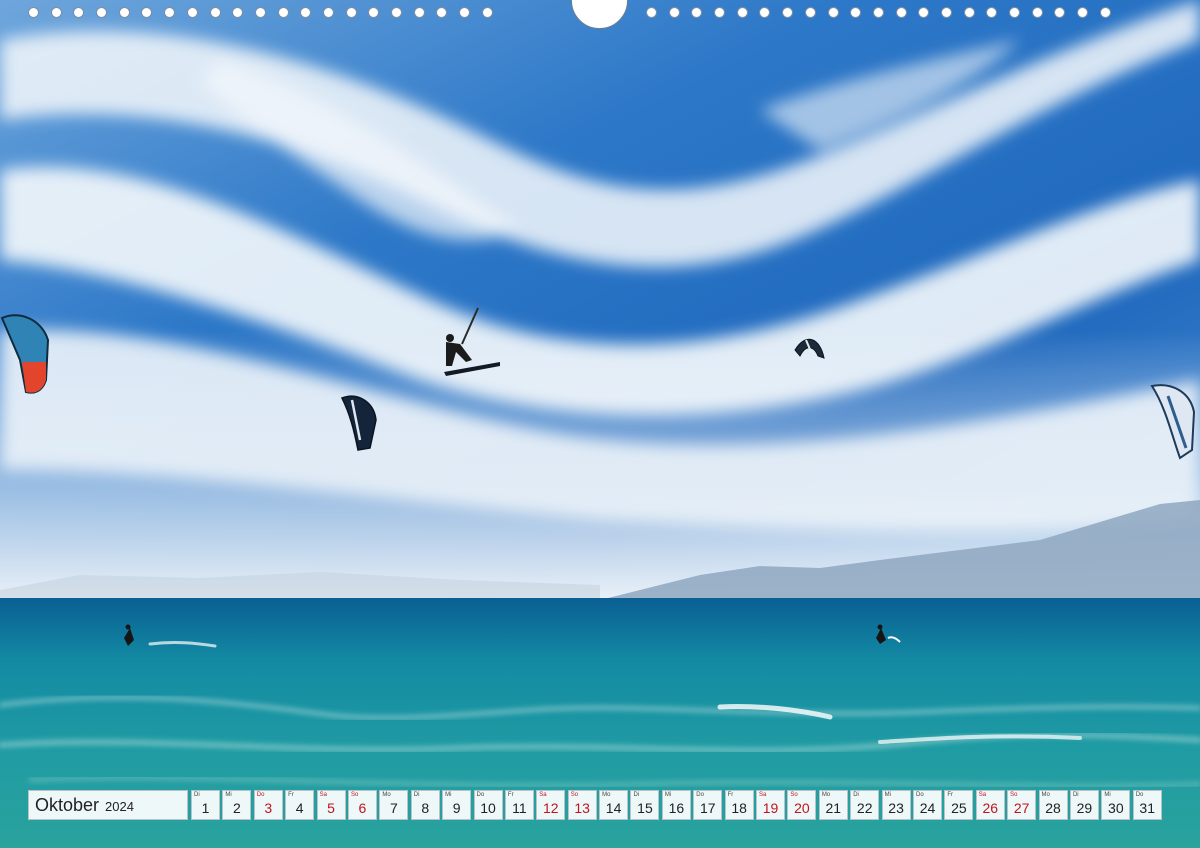 This screenshot has width=1200, height=848. What do you see at coordinates (645, 808) in the screenshot?
I see `day-number: 15` at bounding box center [645, 808].